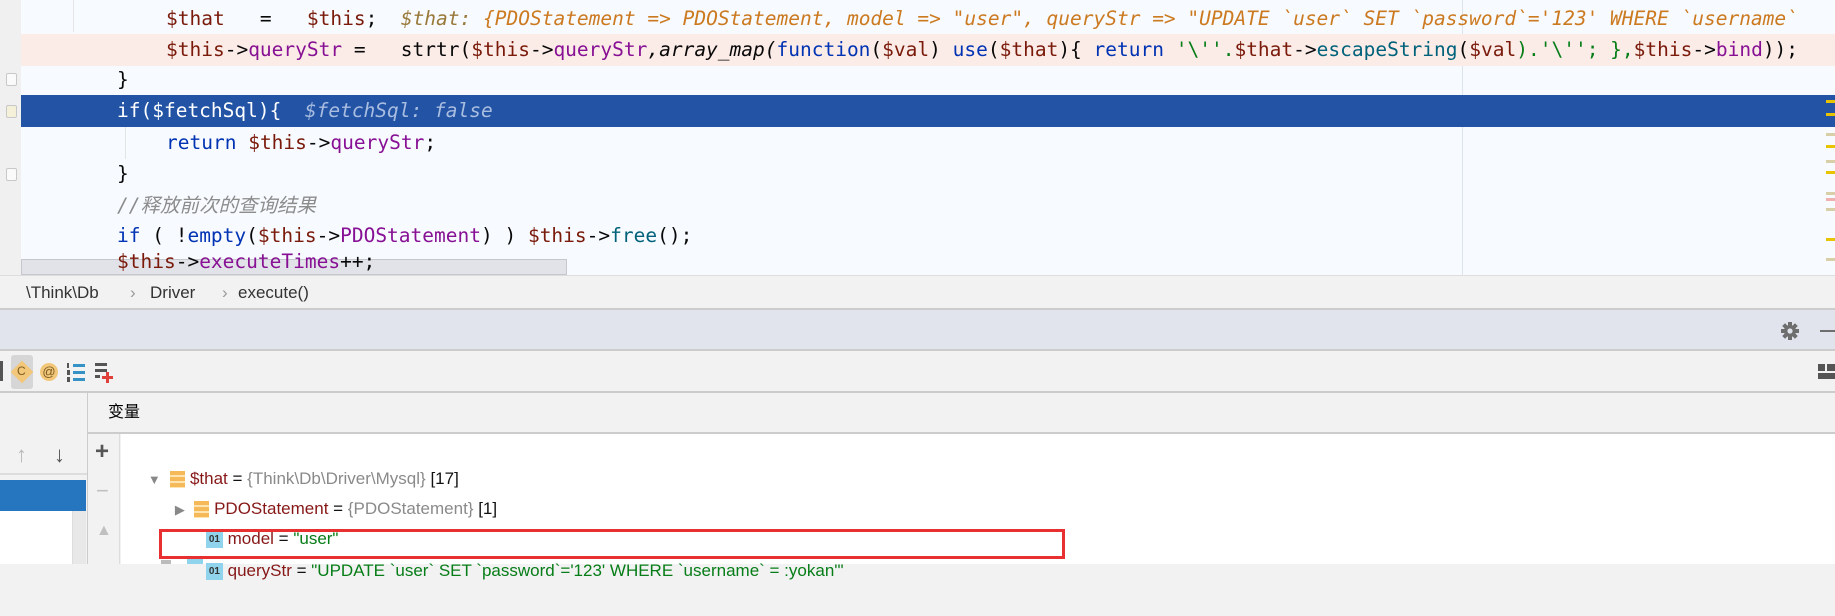  What do you see at coordinates (301, 142) in the screenshot?
I see `code-line-5: return $this->queryStr;` at bounding box center [301, 142].